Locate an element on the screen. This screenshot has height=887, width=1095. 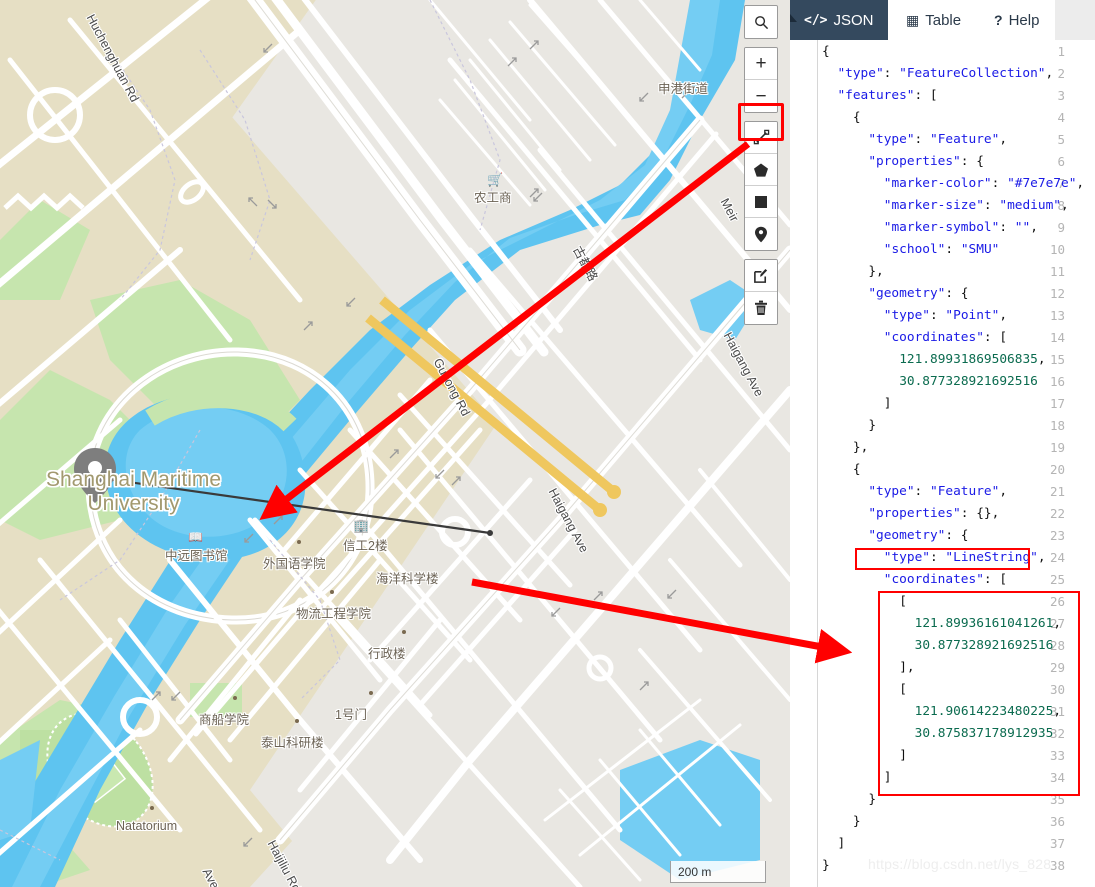
zoom-in-label: + is located at coordinates (761, 63).